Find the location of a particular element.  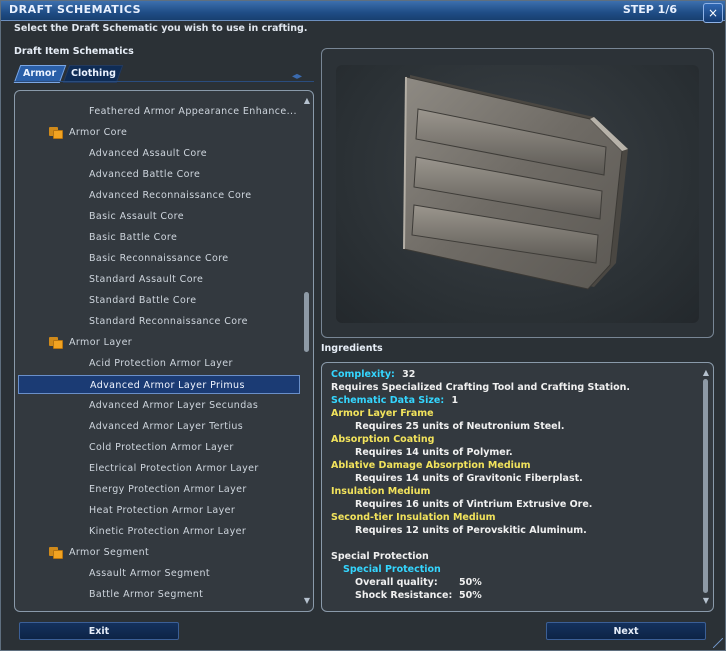

schematic-list-scrollbar: ▲ ▼ is located at coordinates (307, 351).